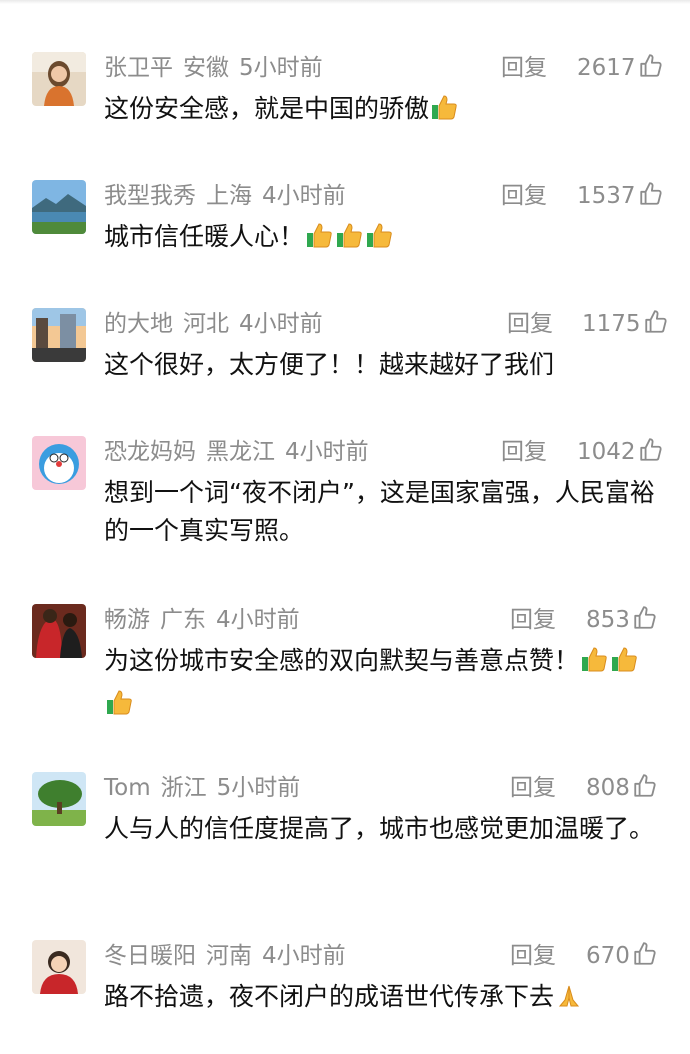 This screenshot has width=690, height=1054. Describe the element at coordinates (267, 108) in the screenshot. I see `comment-body: 这份安全感，就是中国的骄傲` at that location.